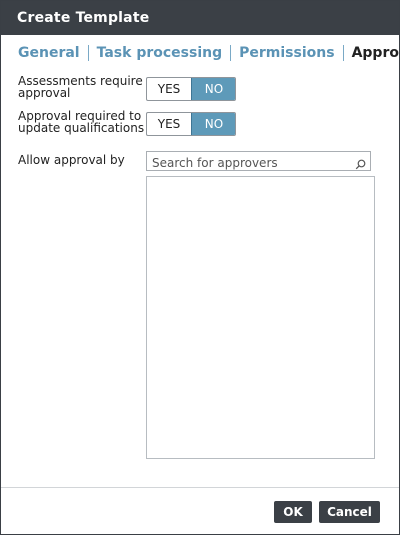 The width and height of the screenshot is (400, 535). What do you see at coordinates (71, 160) in the screenshot?
I see `allow-approval-by-label: Allow approval by` at bounding box center [71, 160].